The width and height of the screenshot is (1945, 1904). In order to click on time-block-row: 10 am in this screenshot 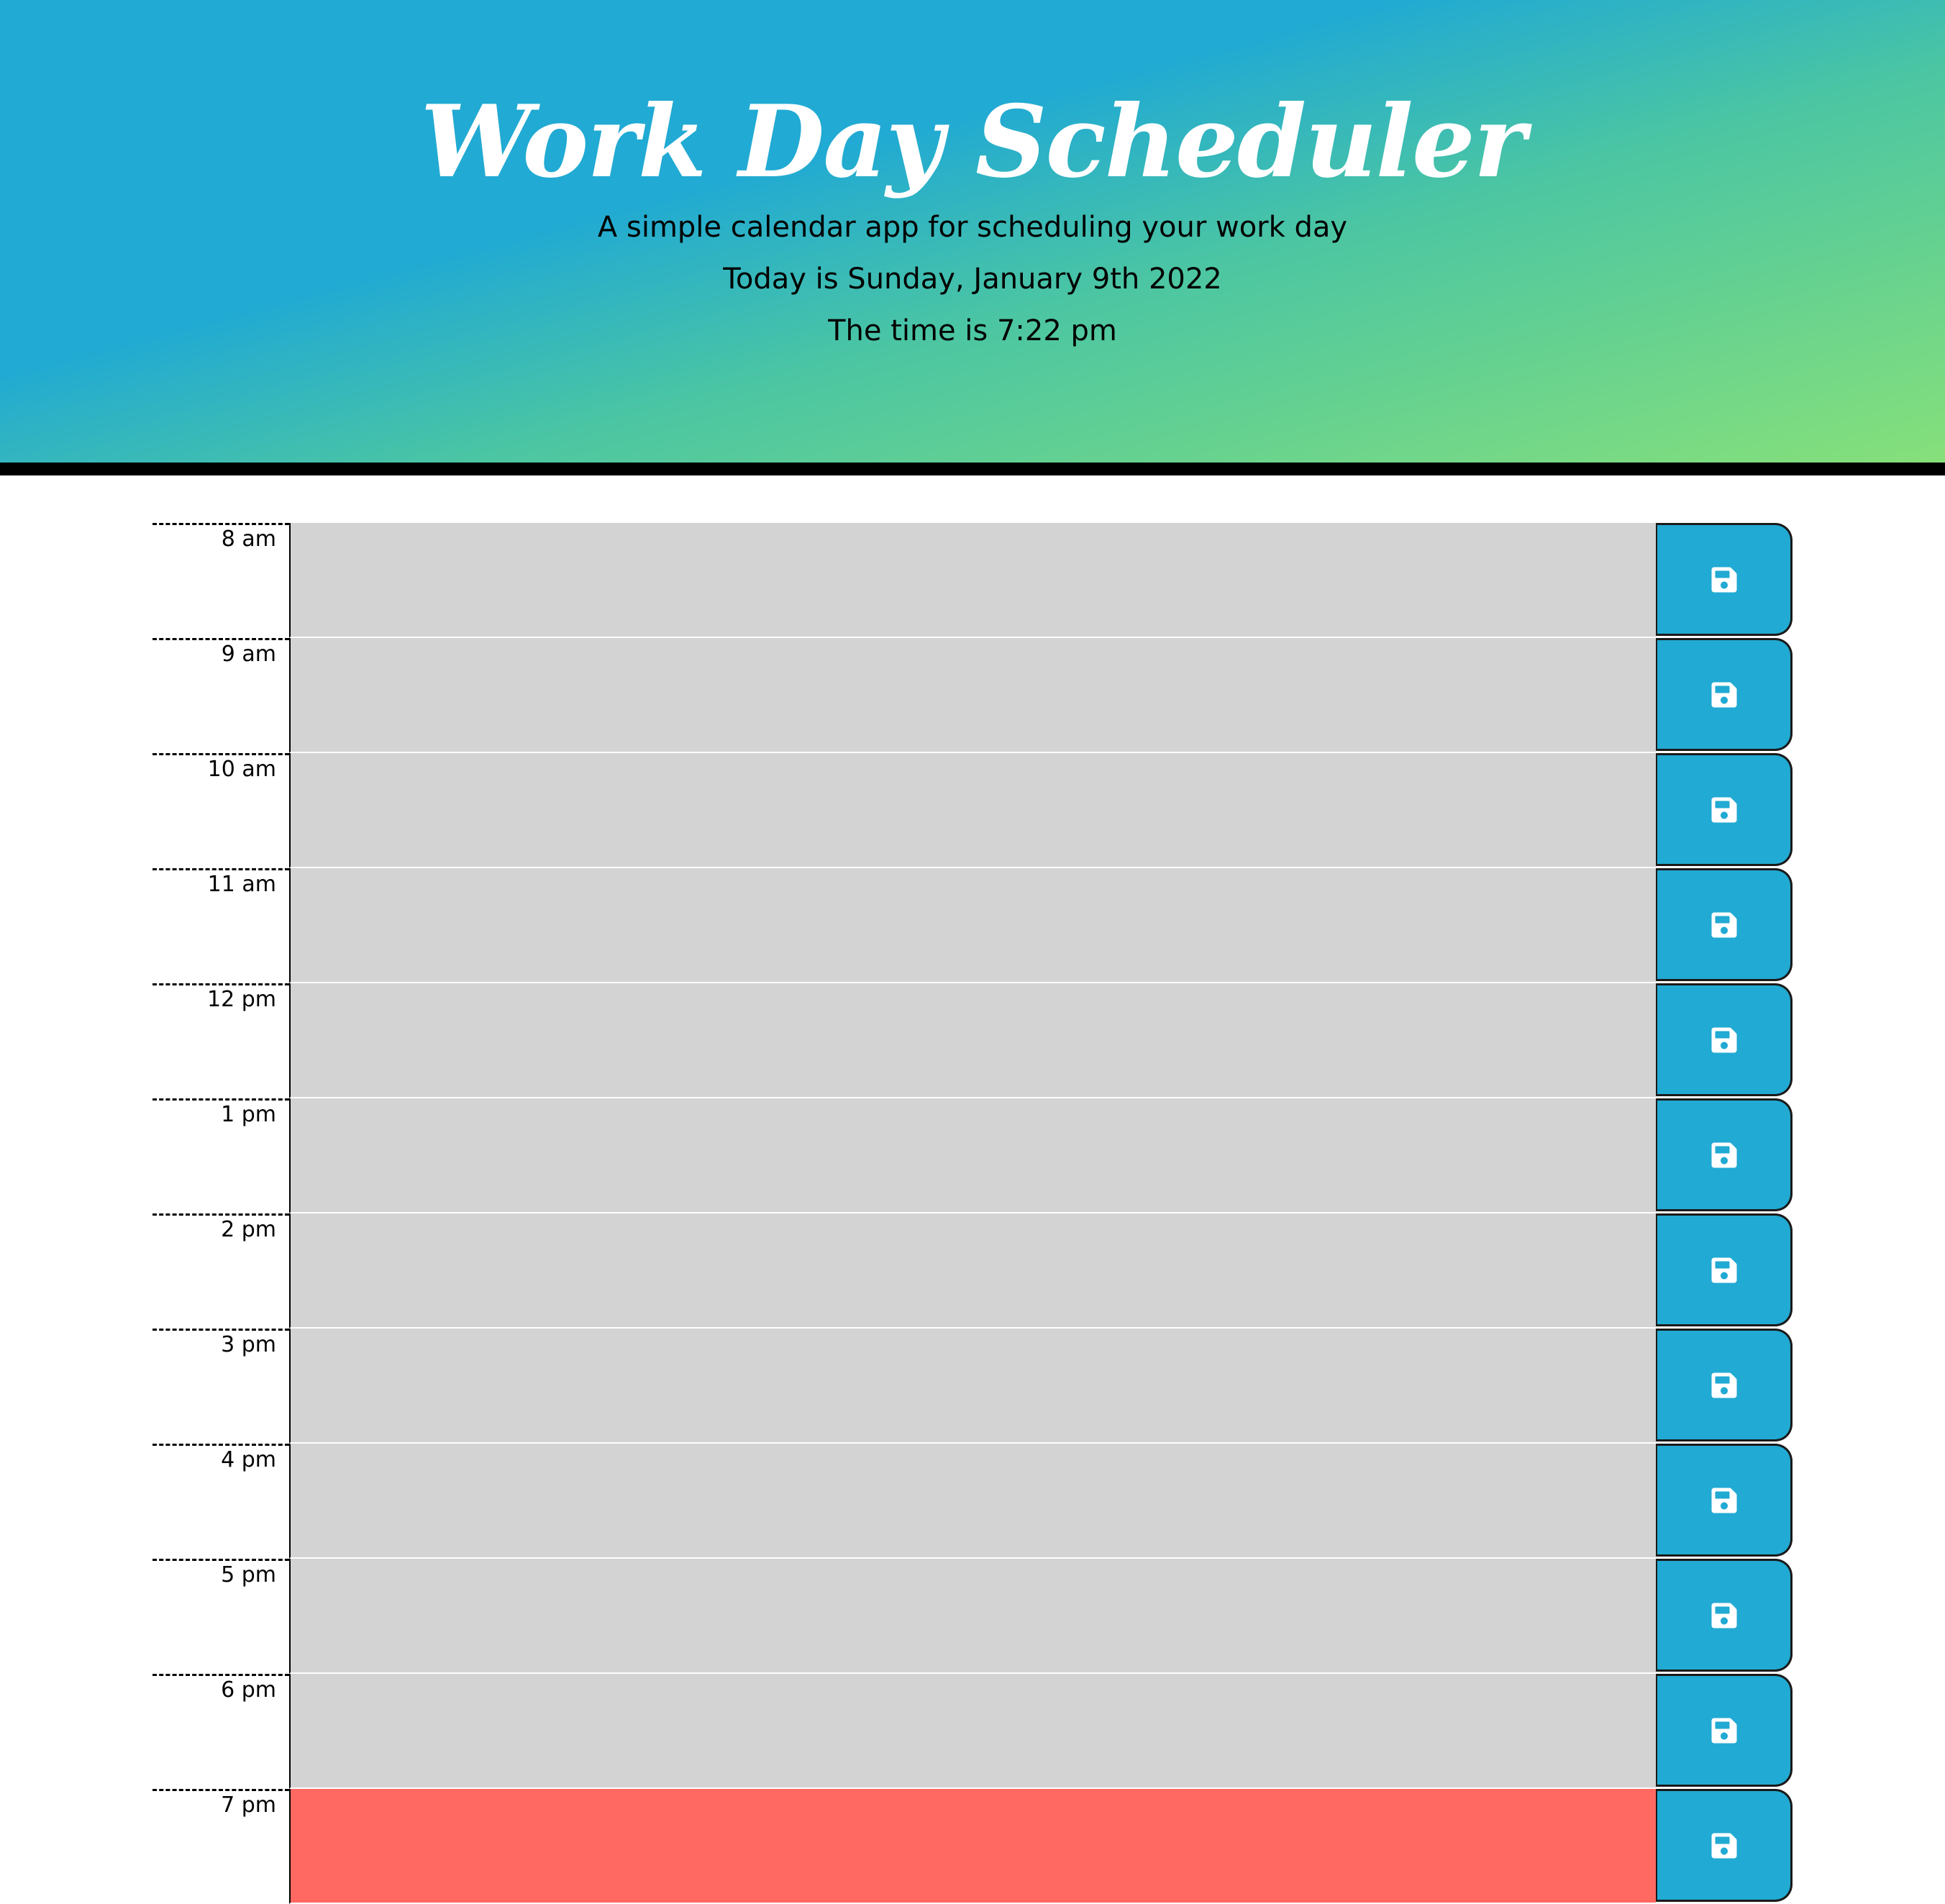, I will do `click(972, 810)`.